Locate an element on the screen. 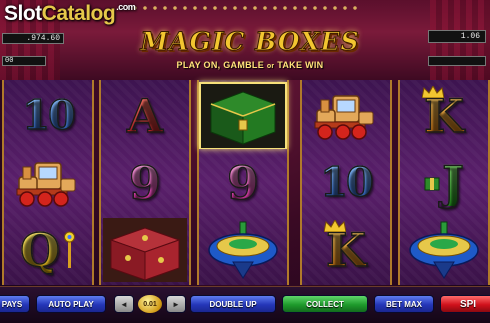 This screenshot has height=323, width=490. watermark-catalog: Catalog is located at coordinates (78, 13).